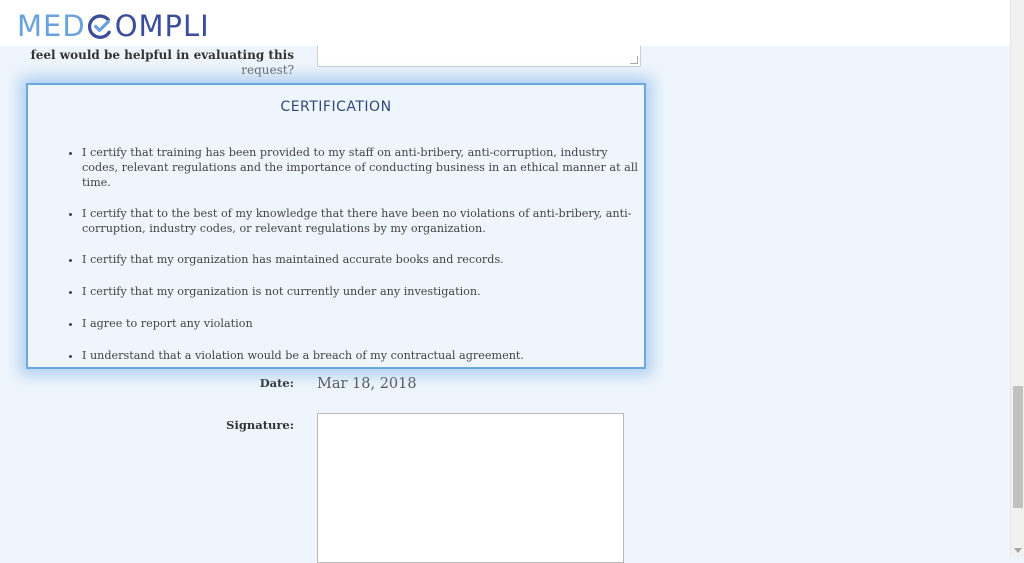  What do you see at coordinates (505, 23) in the screenshot?
I see `site-header: MED OMPLI` at bounding box center [505, 23].